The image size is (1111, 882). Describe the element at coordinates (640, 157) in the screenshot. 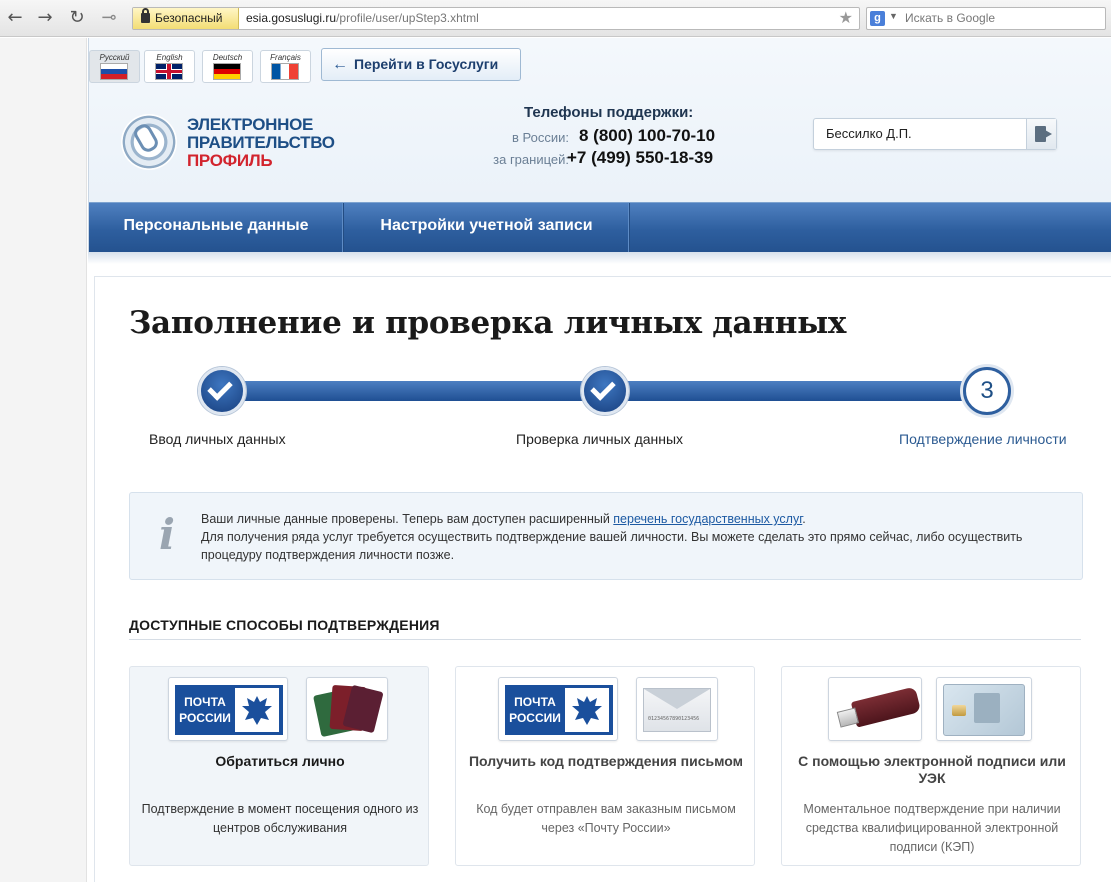

I see `support-abroad-phone: +7 (499) 550-18-39` at that location.